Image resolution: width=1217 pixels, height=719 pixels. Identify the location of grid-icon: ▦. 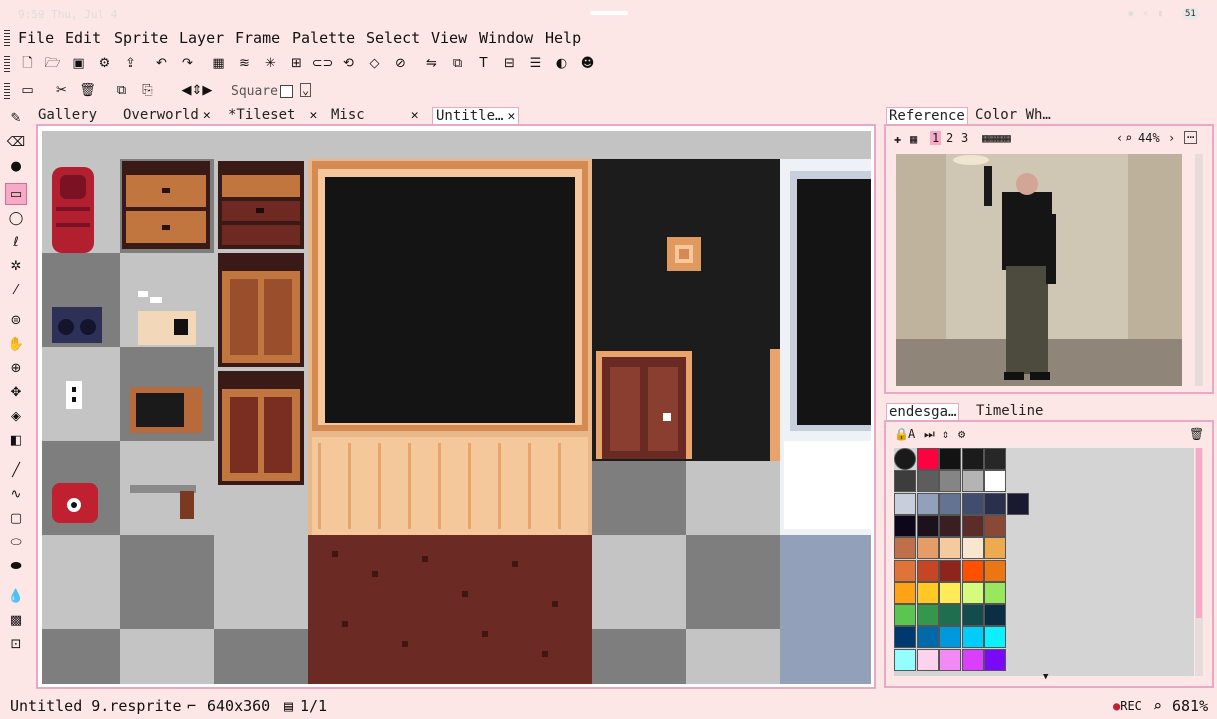
(218, 63).